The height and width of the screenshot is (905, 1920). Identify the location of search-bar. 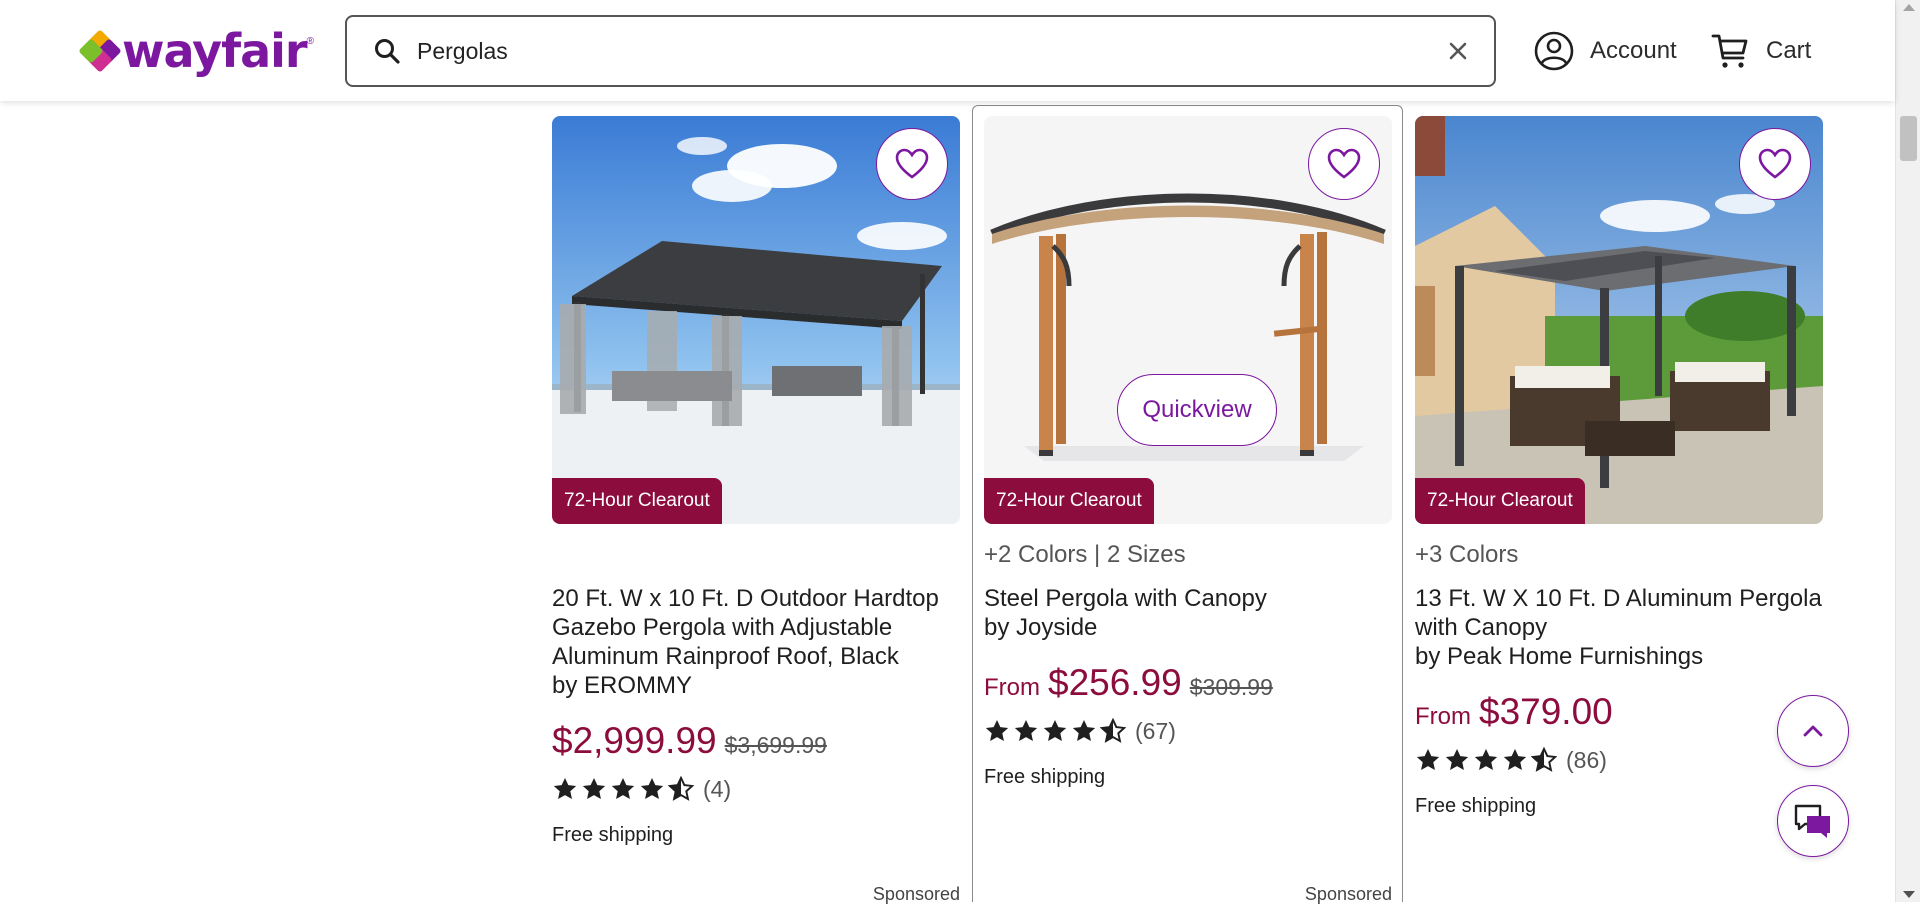
(920, 51).